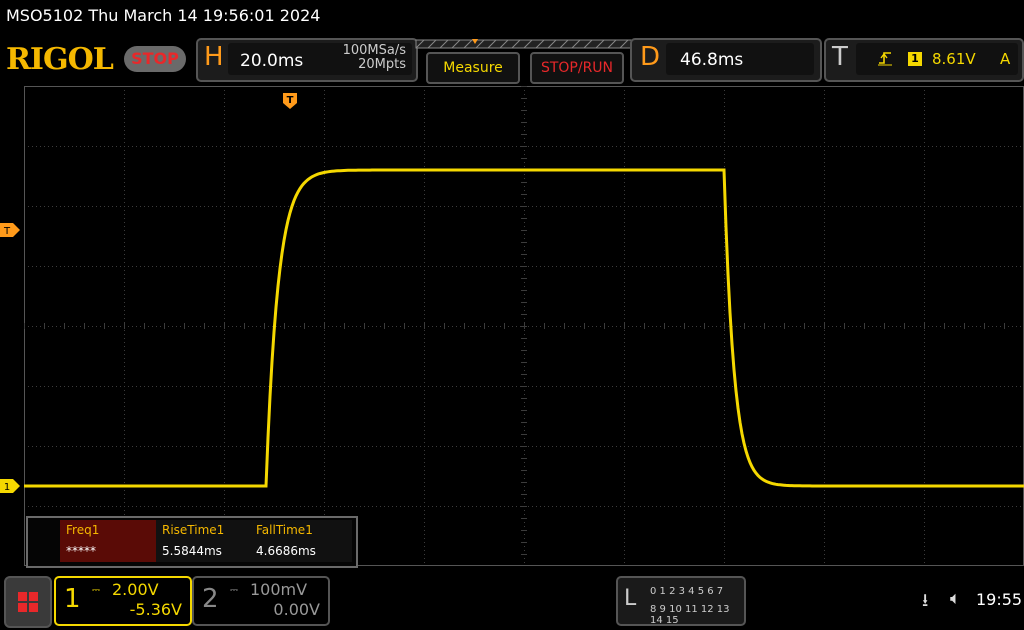 The height and width of the screenshot is (630, 1024). Describe the element at coordinates (925, 600) in the screenshot. I see `usb-icon: ⭳` at that location.